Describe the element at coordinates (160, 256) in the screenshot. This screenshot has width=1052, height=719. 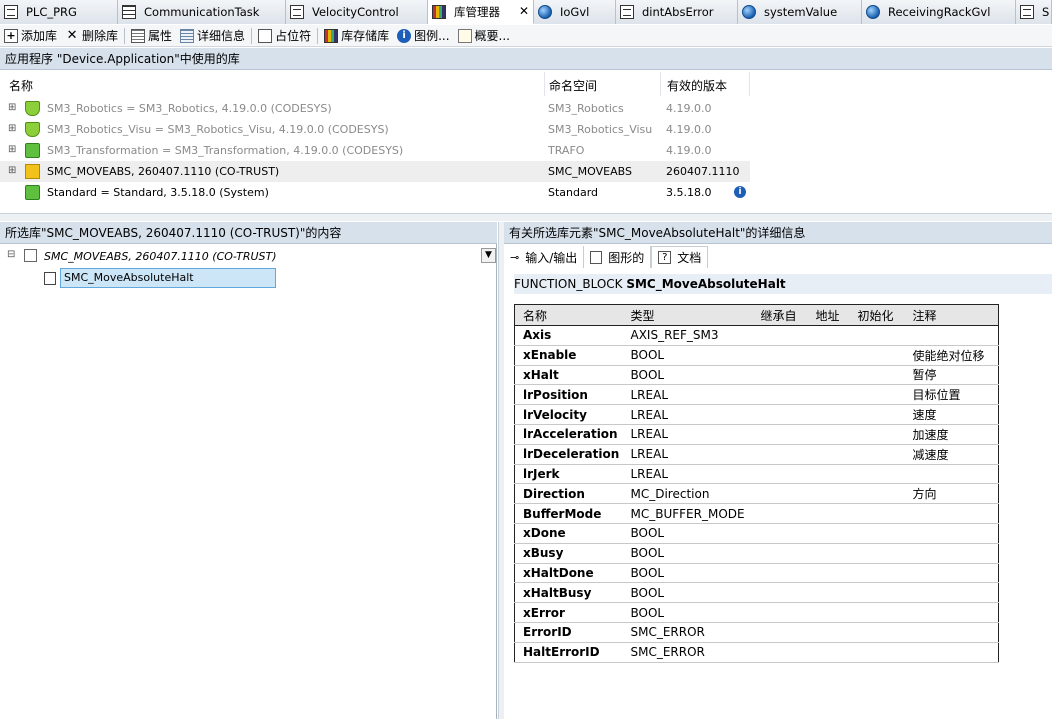
I see `tree-root-label: SMC_MOVEABS, 260407.1110 (CO-TRUST)` at that location.